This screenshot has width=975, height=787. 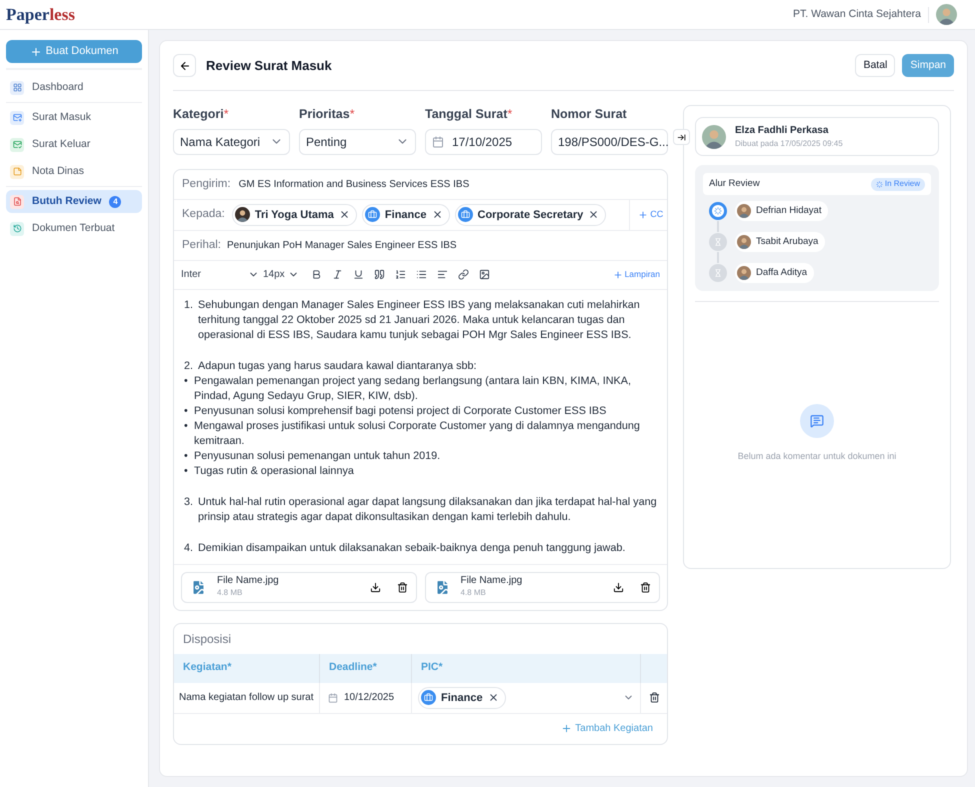 I want to click on quote-icon, so click(x=379, y=274).